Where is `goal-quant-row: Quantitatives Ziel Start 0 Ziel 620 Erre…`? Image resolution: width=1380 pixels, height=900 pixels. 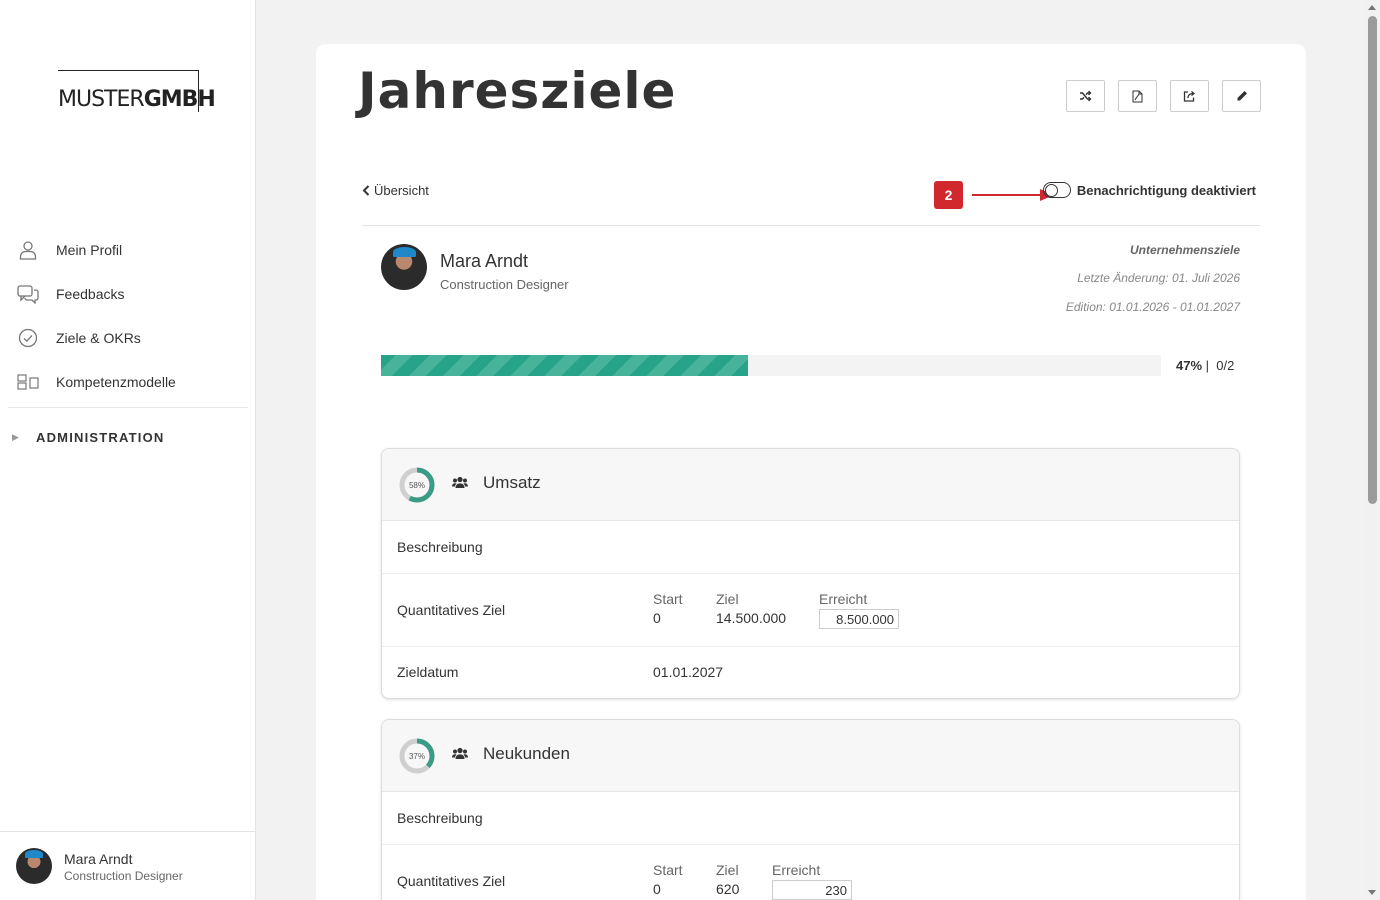 goal-quant-row: Quantitatives Ziel Start 0 Ziel 620 Erre… is located at coordinates (810, 872).